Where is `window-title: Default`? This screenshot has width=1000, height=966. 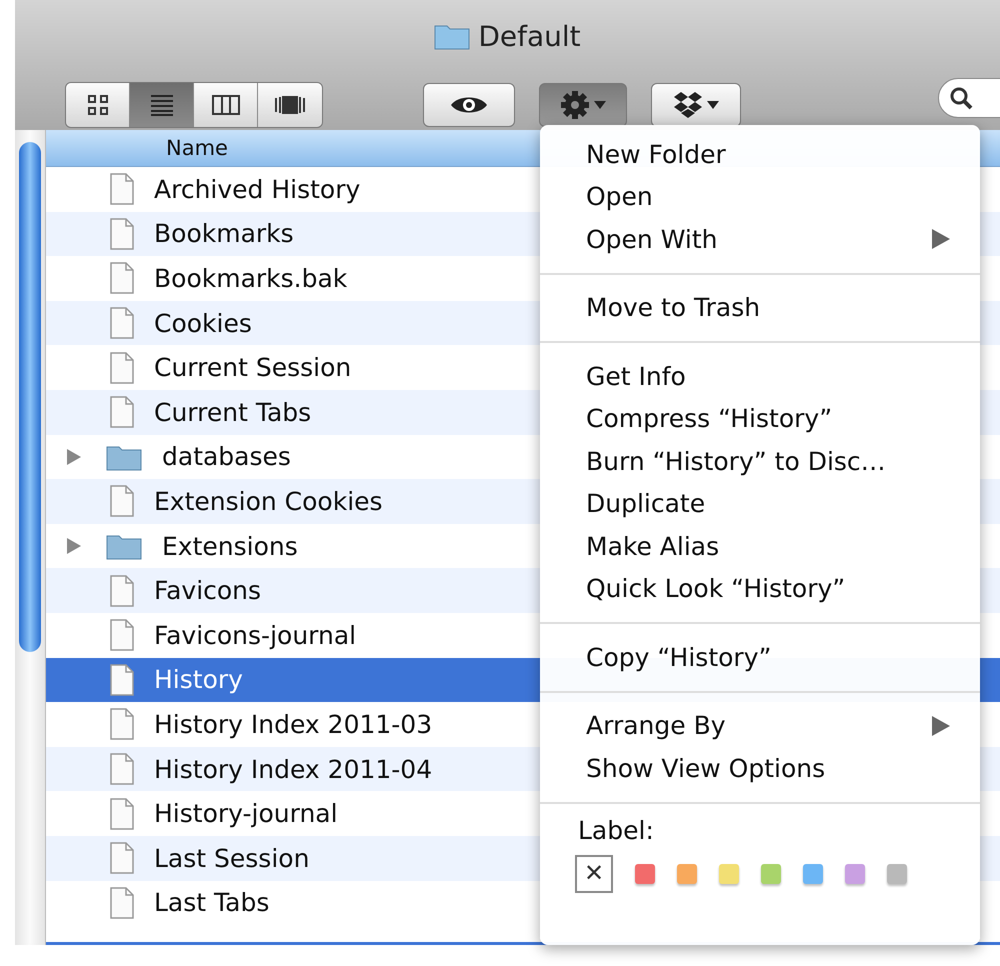
window-title: Default is located at coordinates (529, 36).